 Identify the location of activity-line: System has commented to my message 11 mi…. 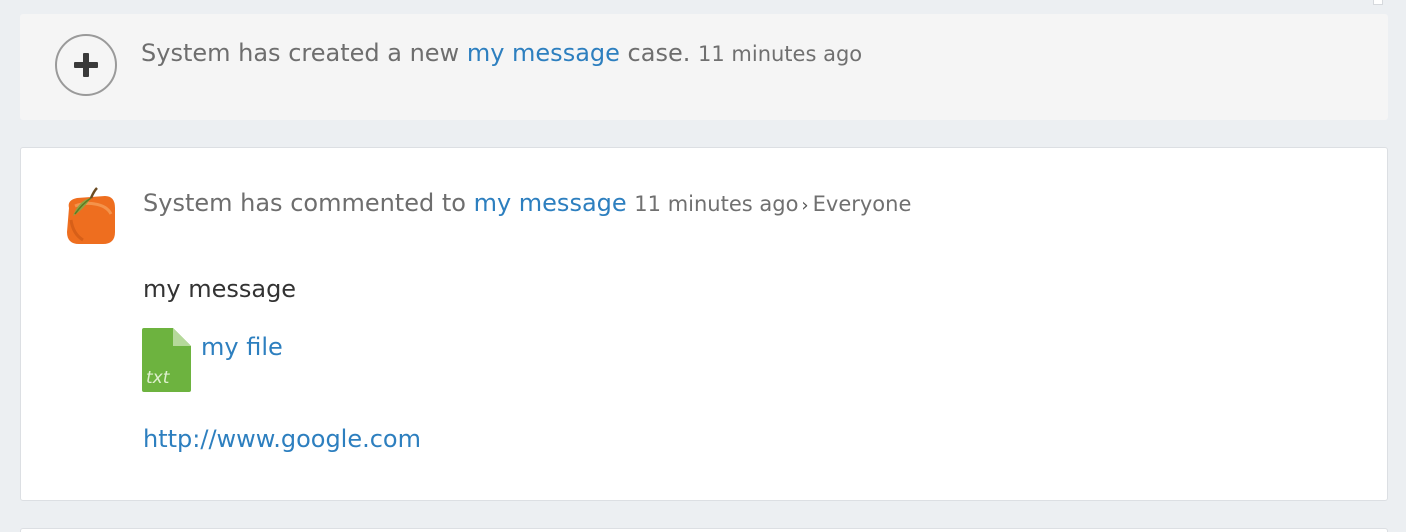
(527, 204).